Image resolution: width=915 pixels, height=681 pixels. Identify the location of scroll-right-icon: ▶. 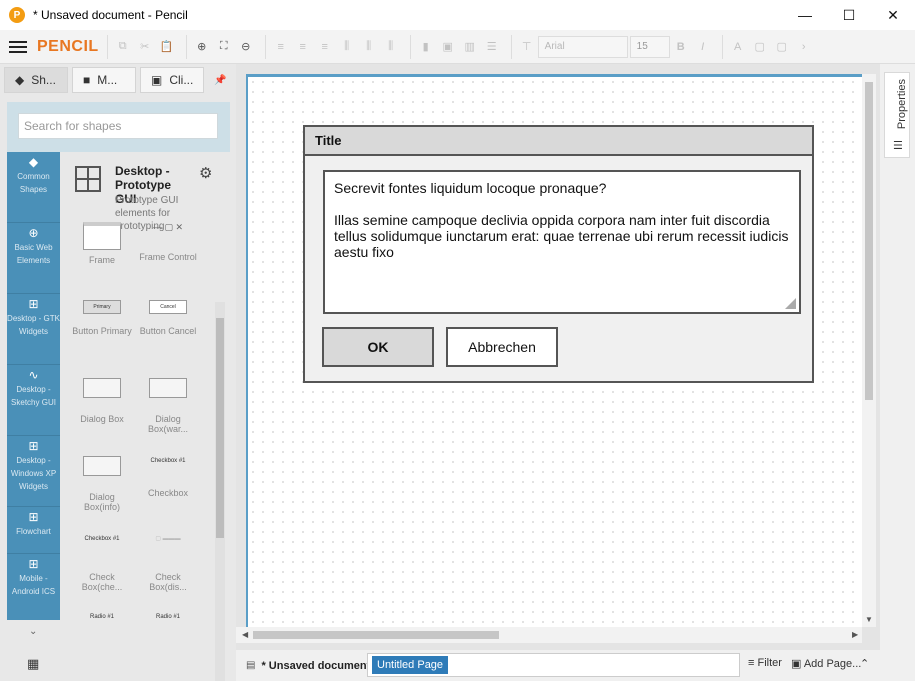
(855, 634).